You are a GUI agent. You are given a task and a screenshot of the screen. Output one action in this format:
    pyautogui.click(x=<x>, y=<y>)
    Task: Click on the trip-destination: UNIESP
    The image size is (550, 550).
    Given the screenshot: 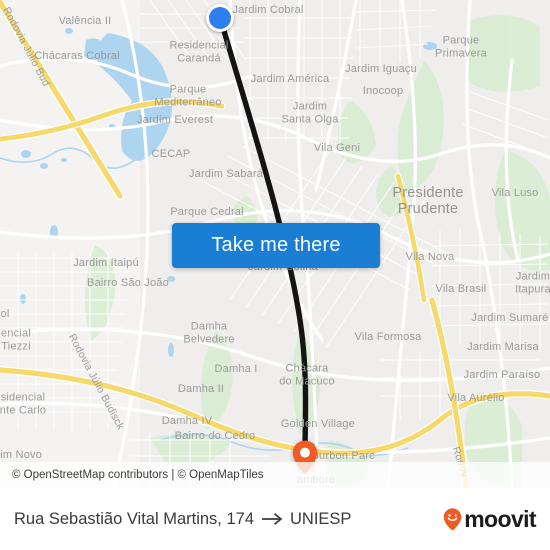 What is the action you would take?
    pyautogui.click(x=321, y=518)
    